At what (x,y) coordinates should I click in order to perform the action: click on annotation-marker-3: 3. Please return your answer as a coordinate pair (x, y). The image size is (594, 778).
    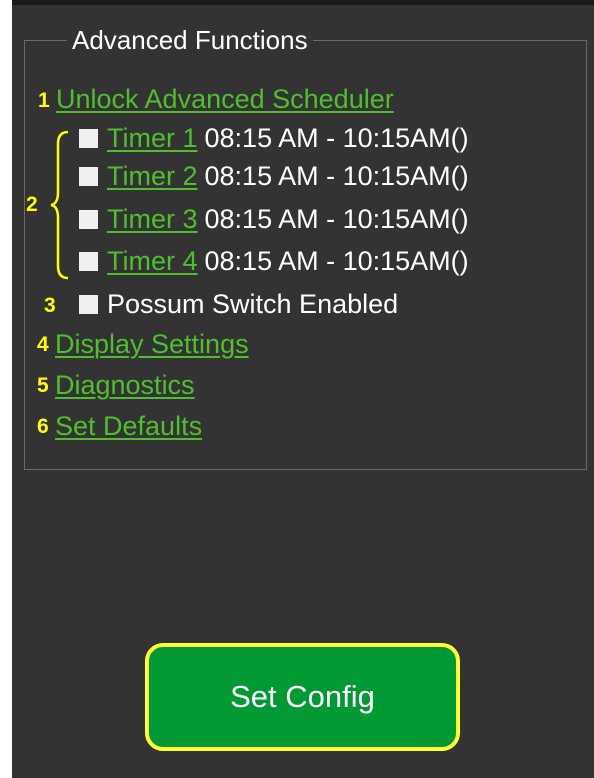
    Looking at the image, I should click on (50, 305).